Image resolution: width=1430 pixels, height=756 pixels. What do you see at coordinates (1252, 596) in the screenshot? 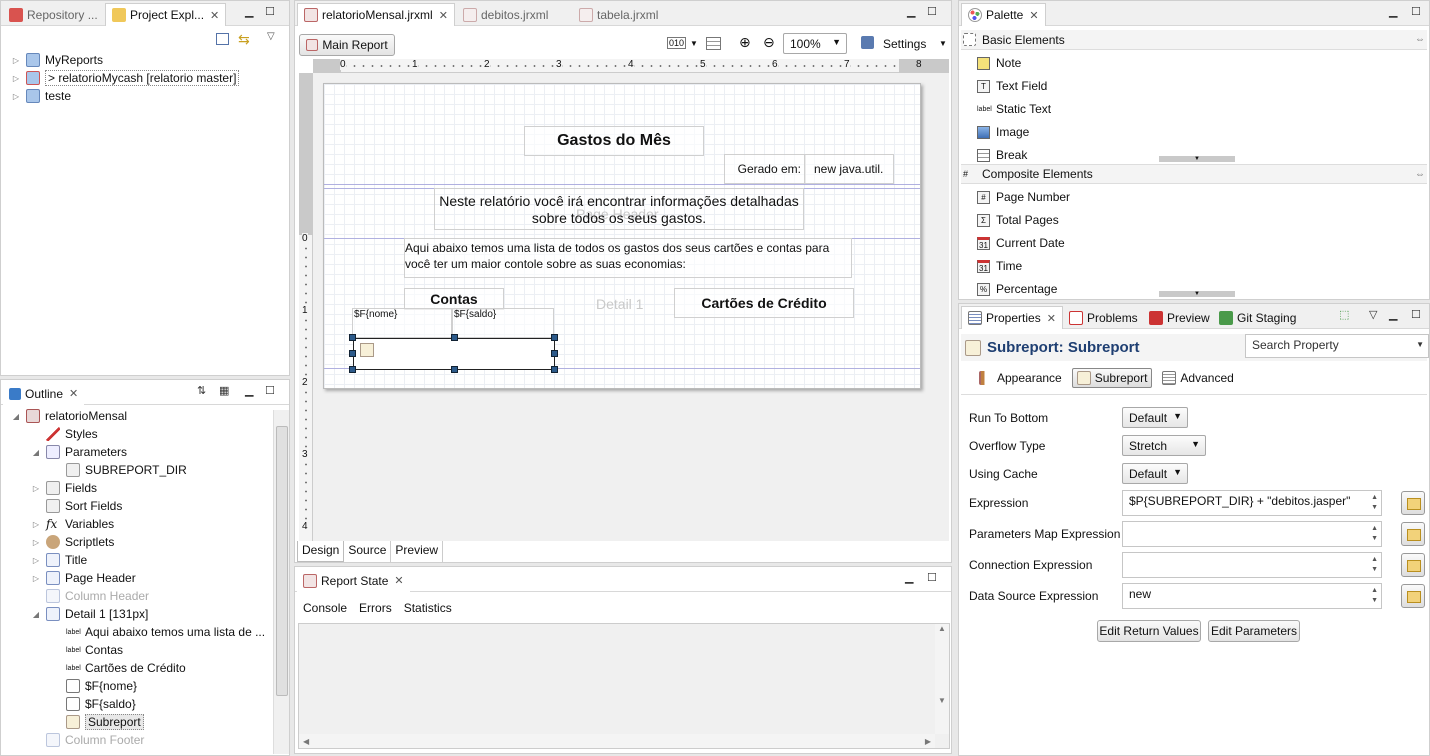
I see `datasource-field: new ▲ ▼` at bounding box center [1252, 596].